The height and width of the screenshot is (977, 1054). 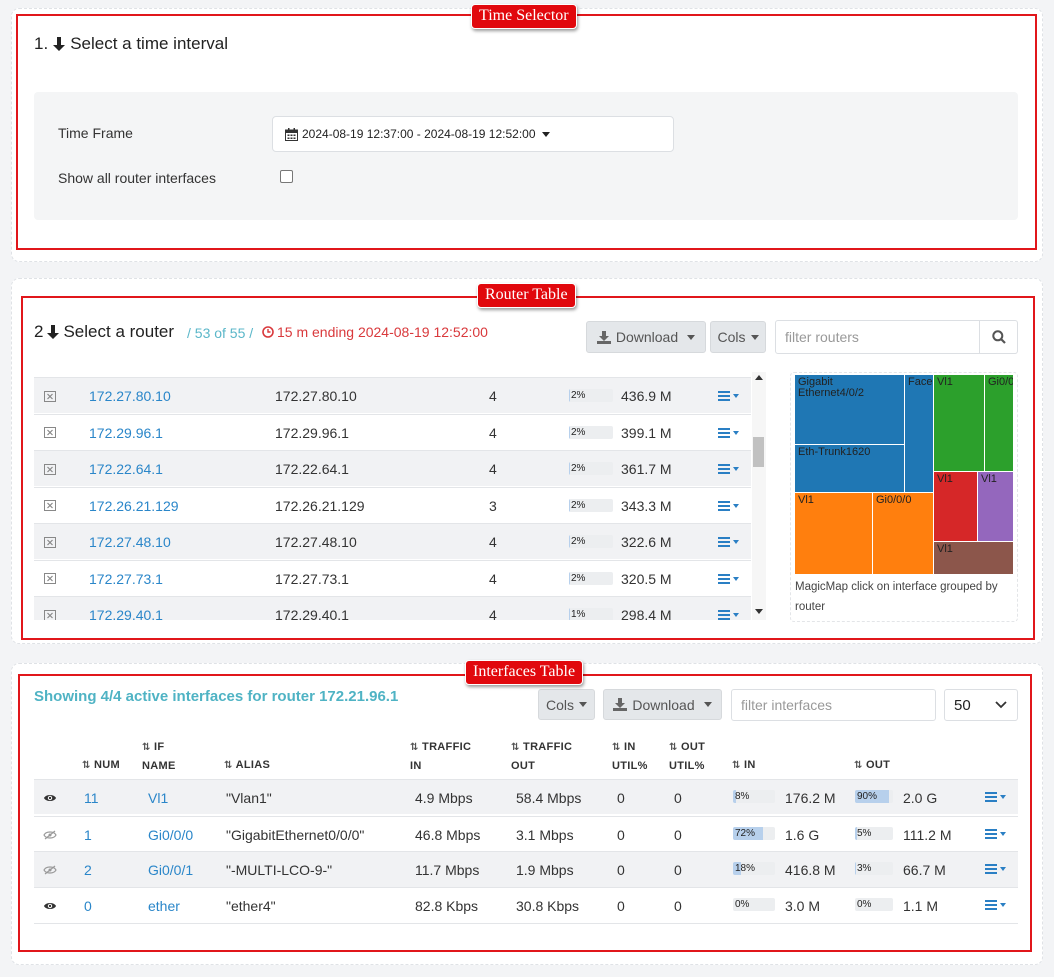 What do you see at coordinates (101, 765) in the screenshot?
I see `col-num: ⇅ NUM` at bounding box center [101, 765].